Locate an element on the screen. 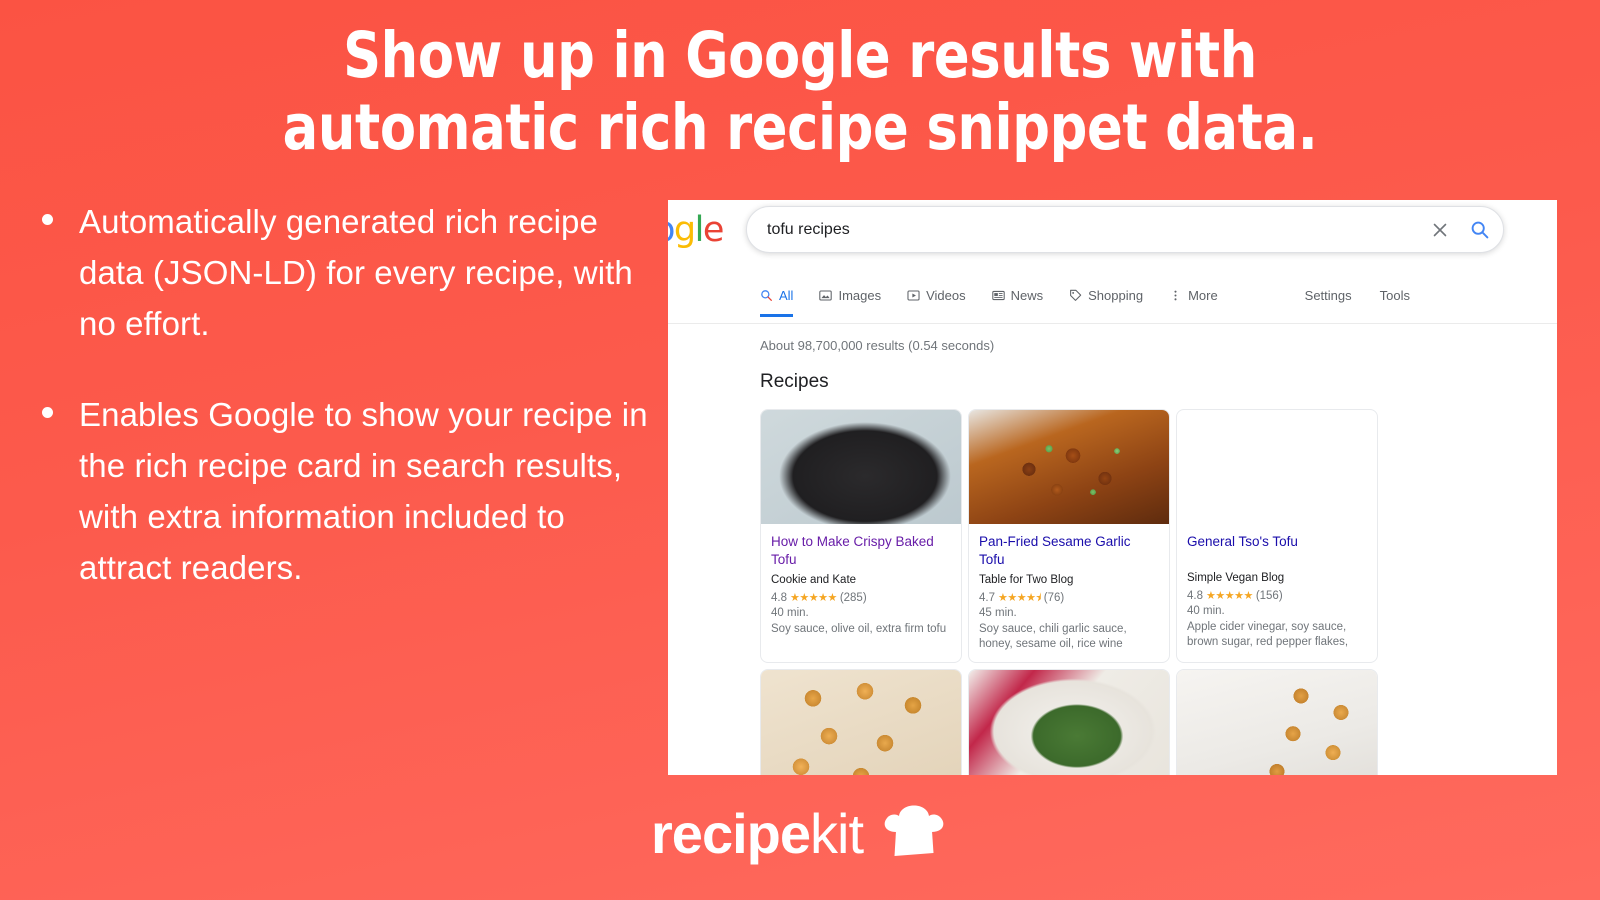 Image resolution: width=1600 pixels, height=900 pixels. tab-shopping-label: Shopping is located at coordinates (1116, 295).